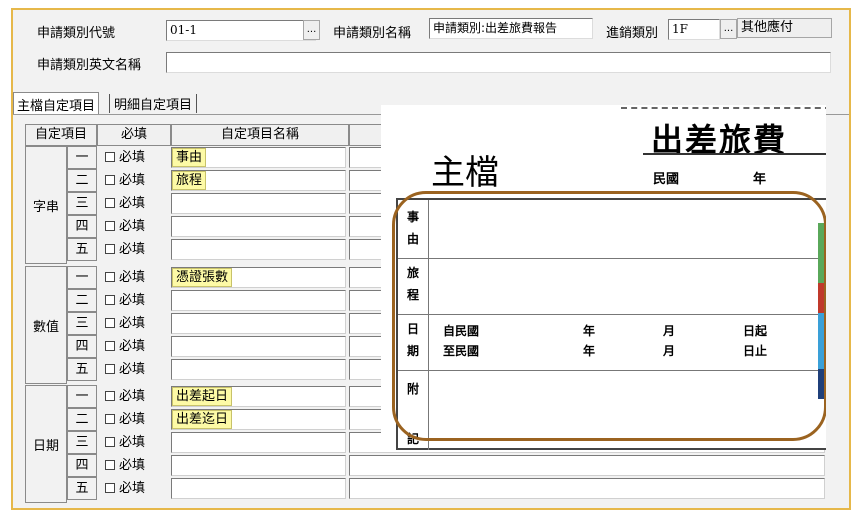  I want to click on tab-master-custom: 主檔自定項目, so click(56, 103).